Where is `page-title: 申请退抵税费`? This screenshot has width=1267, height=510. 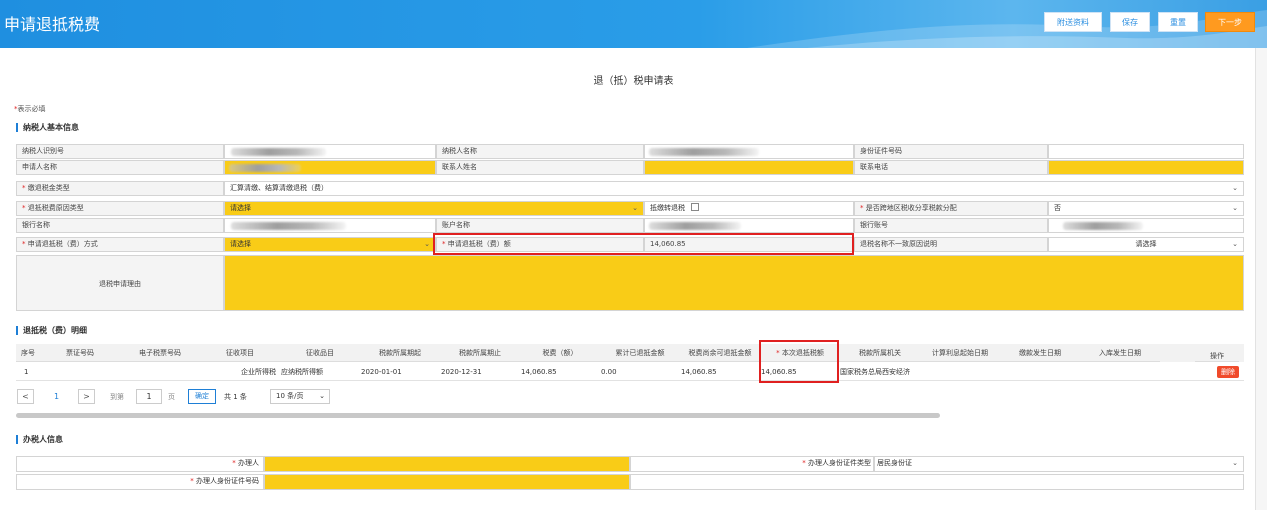 page-title: 申请退抵税费 is located at coordinates (52, 24).